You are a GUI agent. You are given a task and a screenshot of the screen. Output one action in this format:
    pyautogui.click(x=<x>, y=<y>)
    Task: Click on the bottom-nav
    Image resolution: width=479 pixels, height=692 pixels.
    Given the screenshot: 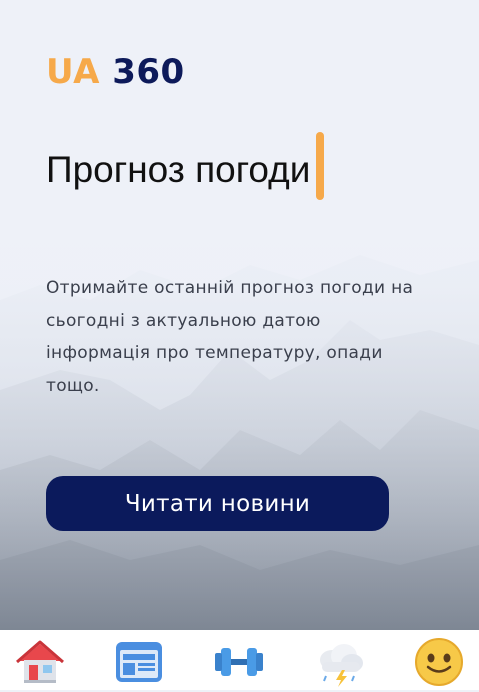 What is the action you would take?
    pyautogui.click(x=239, y=660)
    